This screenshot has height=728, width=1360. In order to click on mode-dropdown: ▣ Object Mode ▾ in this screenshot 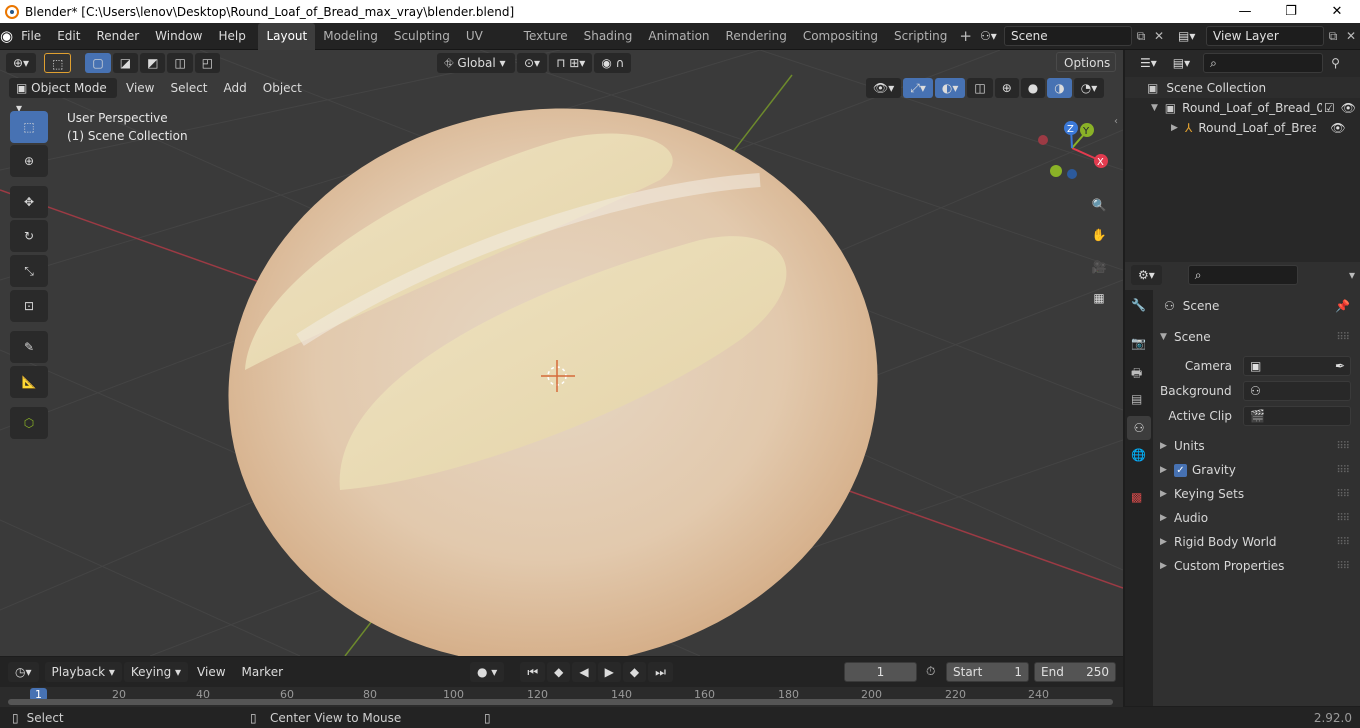, I will do `click(63, 96)`.